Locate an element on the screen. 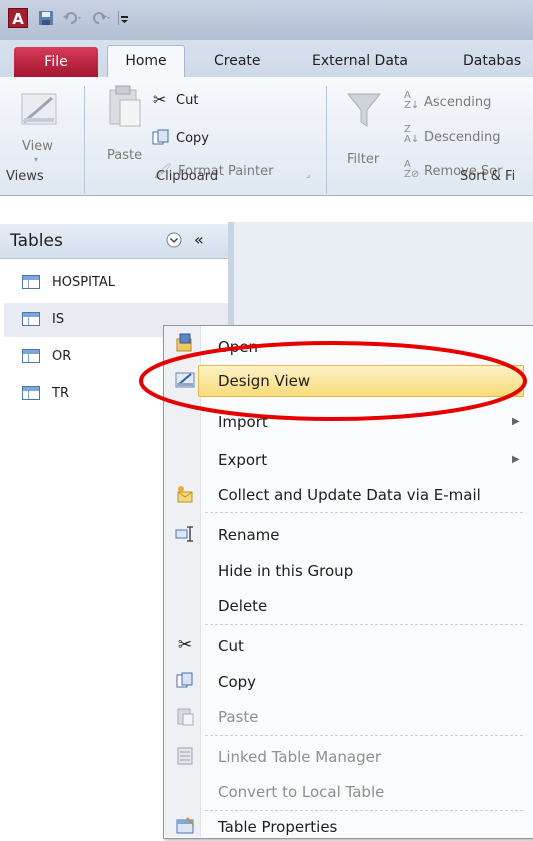  undo-icon is located at coordinates (73, 18).